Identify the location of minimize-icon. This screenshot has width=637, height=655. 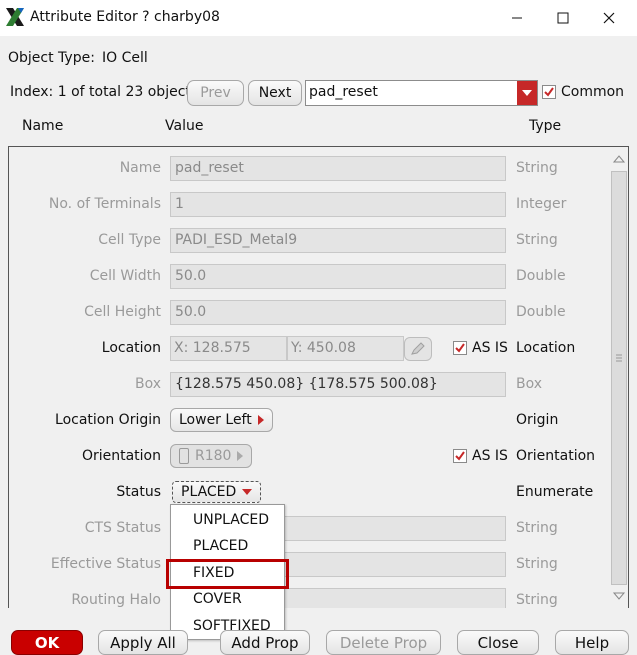
(517, 18).